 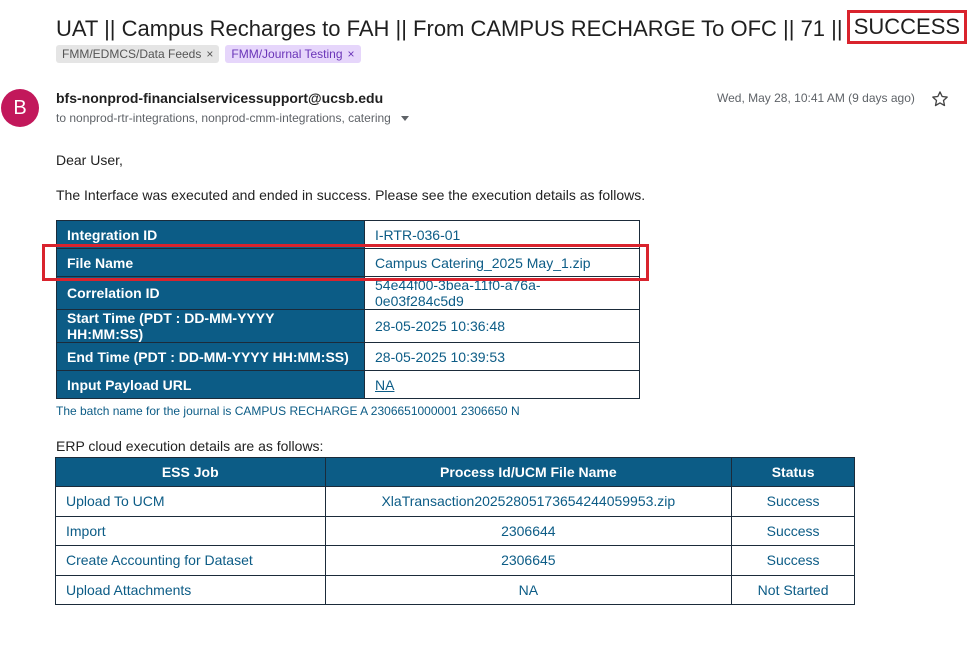 I want to click on avatar: B, so click(x=20, y=108).